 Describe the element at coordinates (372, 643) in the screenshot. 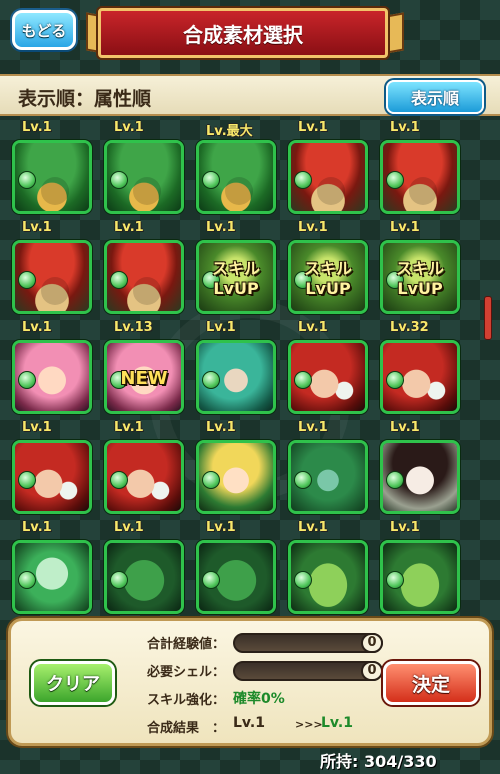

I see `total-exp-value: 0` at that location.